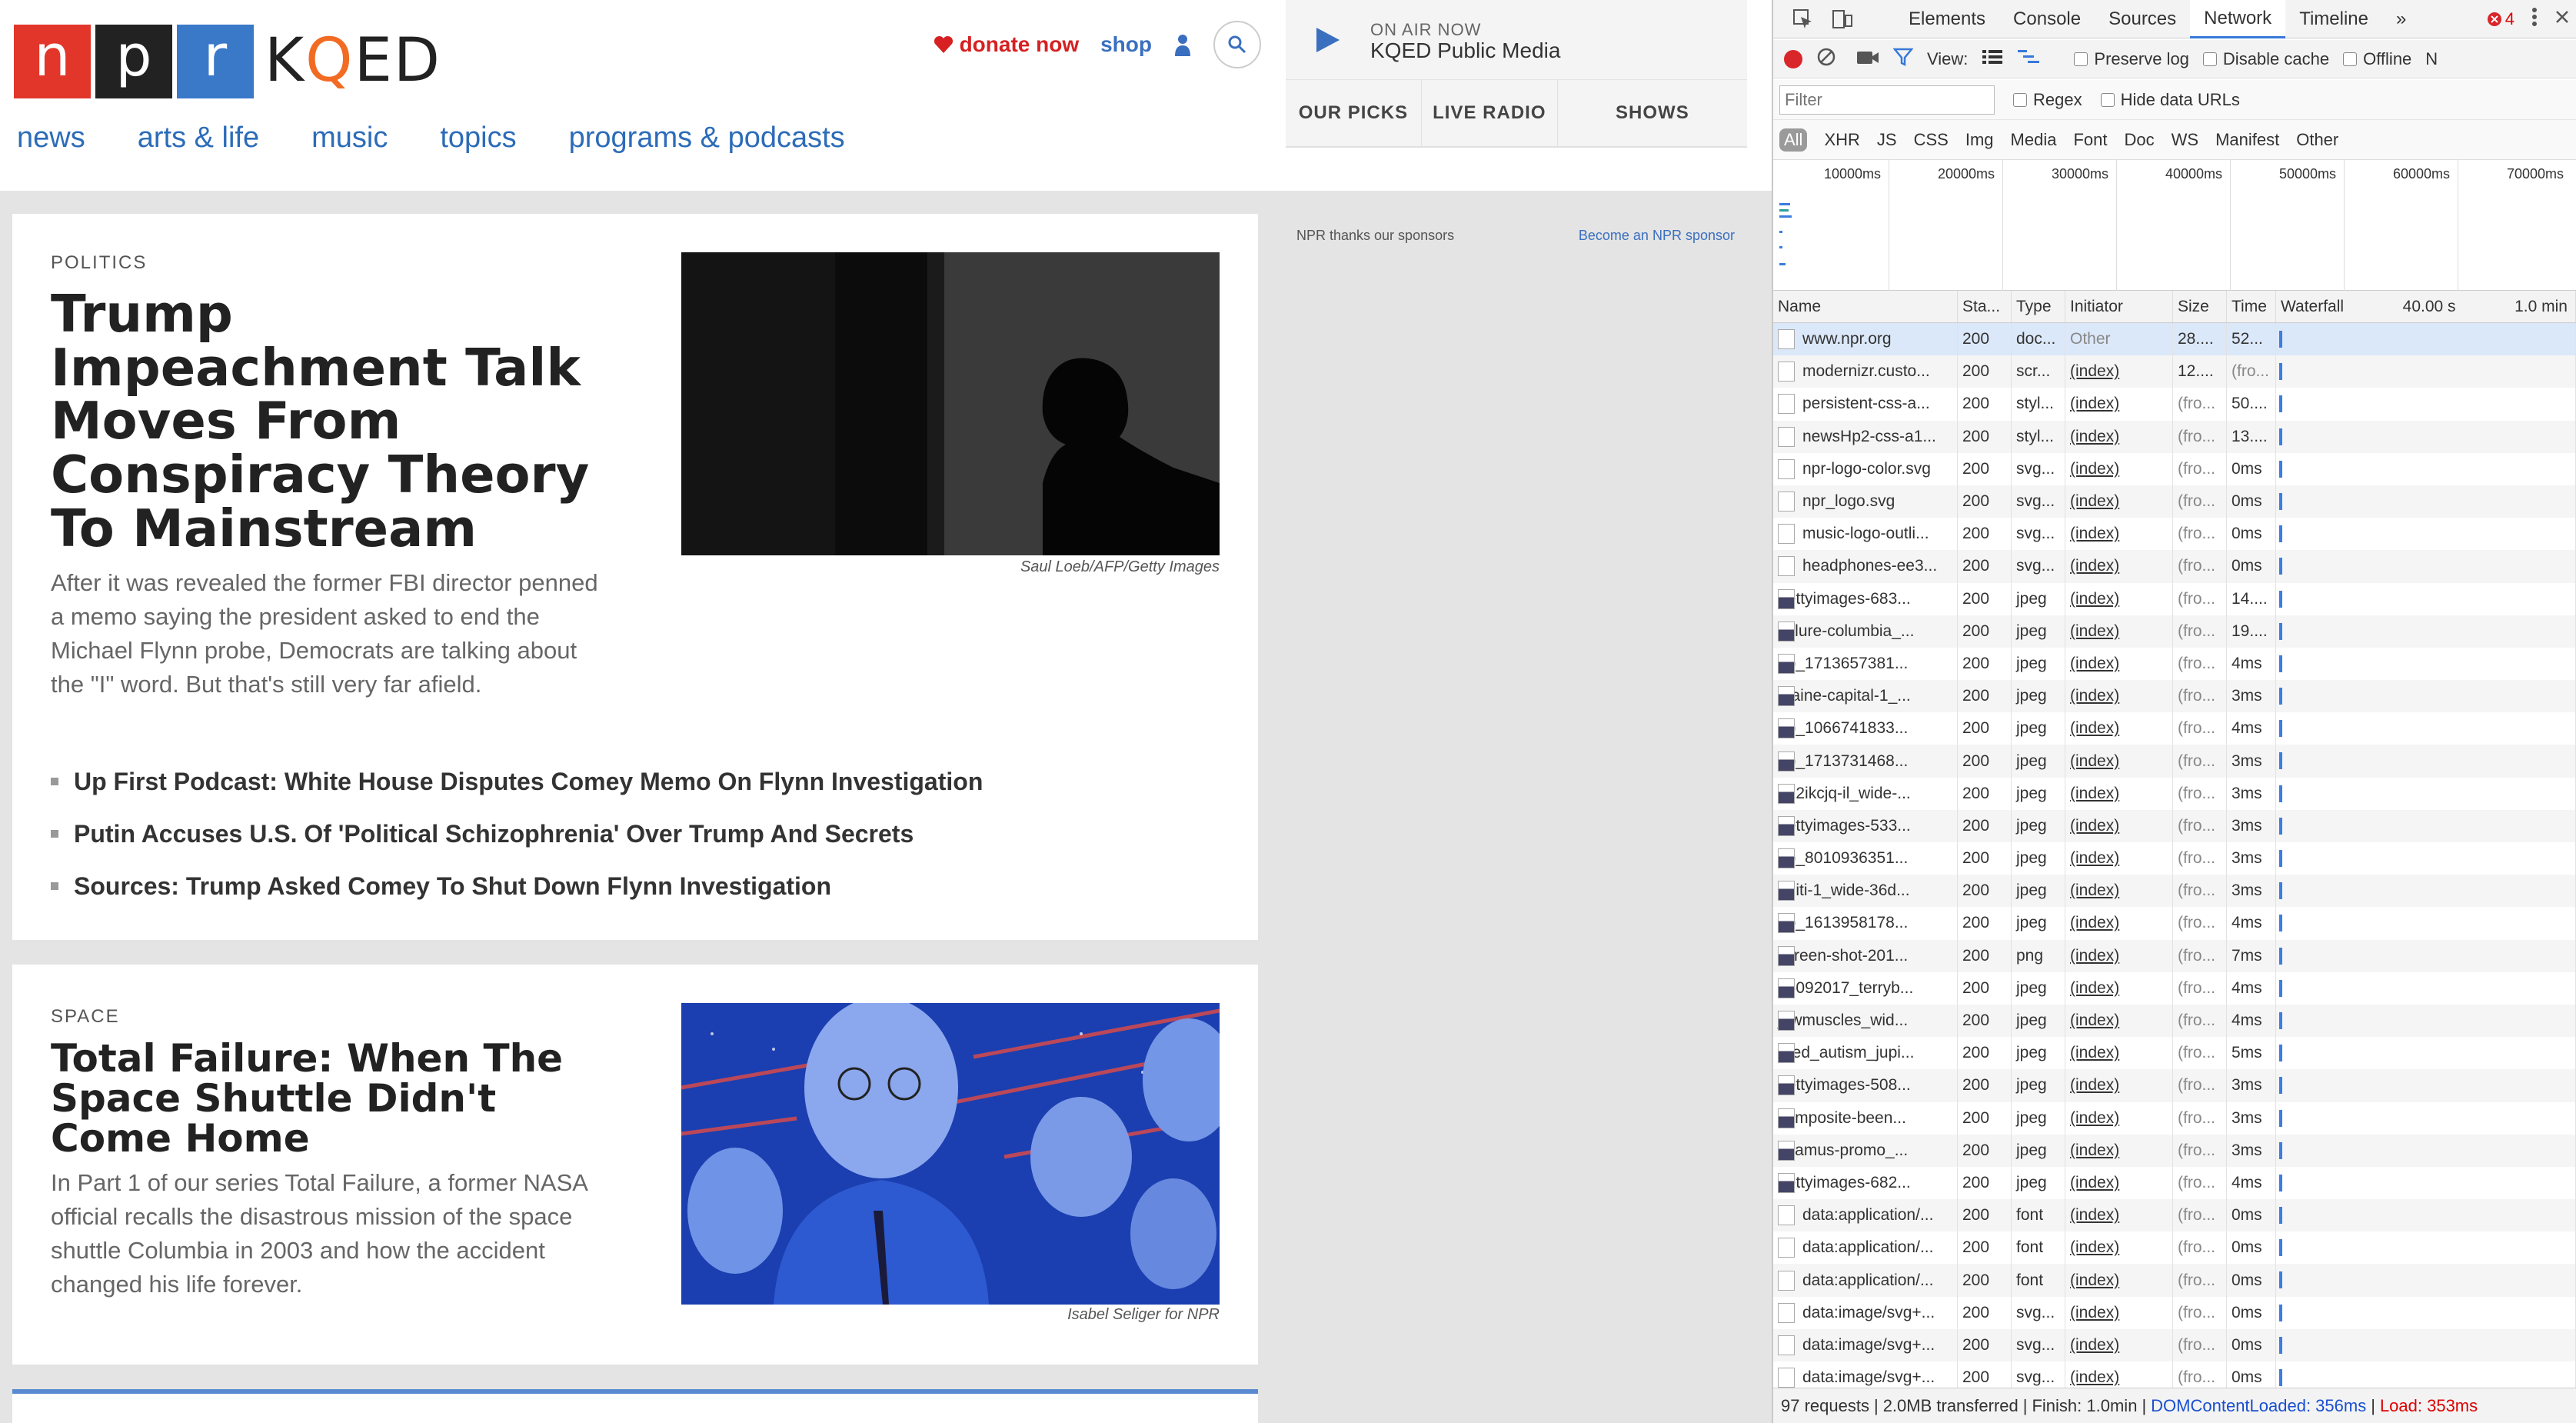  I want to click on regex-checkbox: Regex, so click(2048, 100).